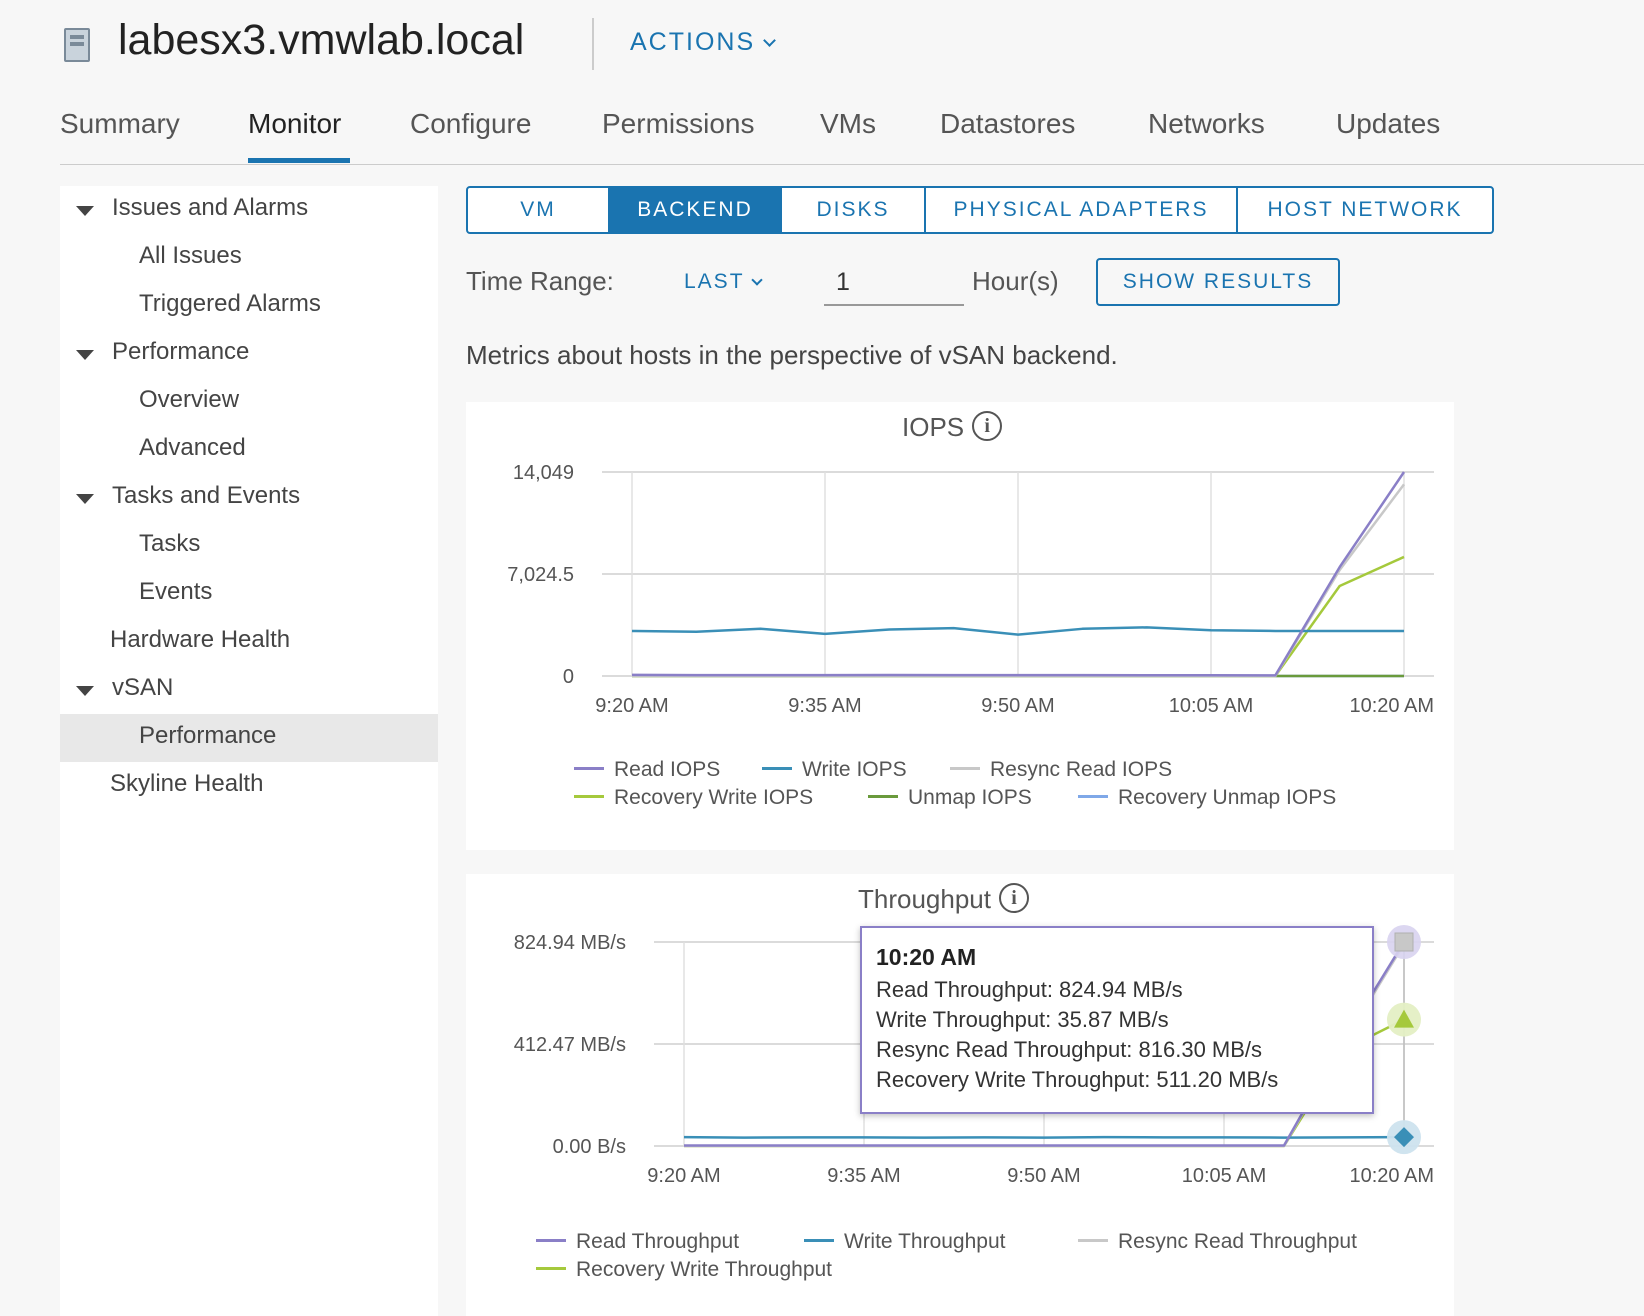 This screenshot has width=1644, height=1316. What do you see at coordinates (470, 124) in the screenshot?
I see `tab-configure: Configure` at bounding box center [470, 124].